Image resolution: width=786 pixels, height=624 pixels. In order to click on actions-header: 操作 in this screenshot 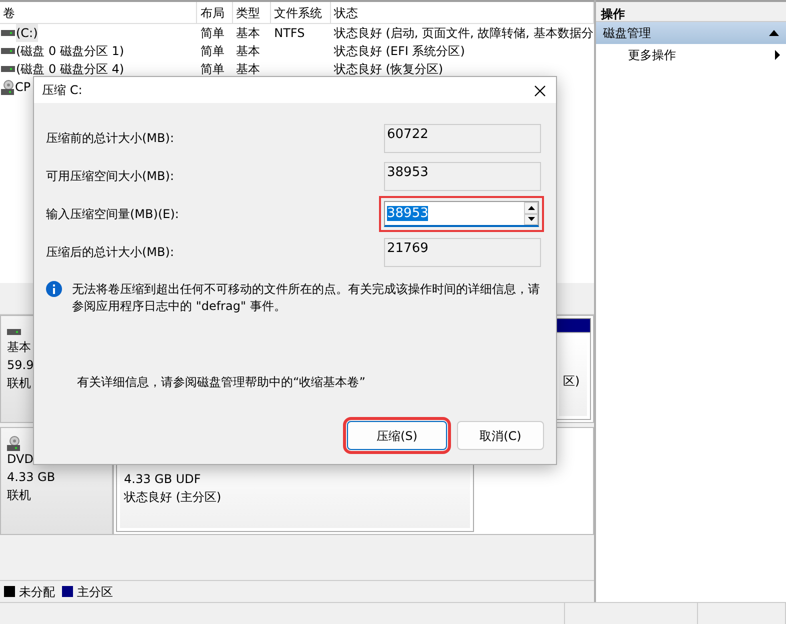, I will do `click(691, 11)`.